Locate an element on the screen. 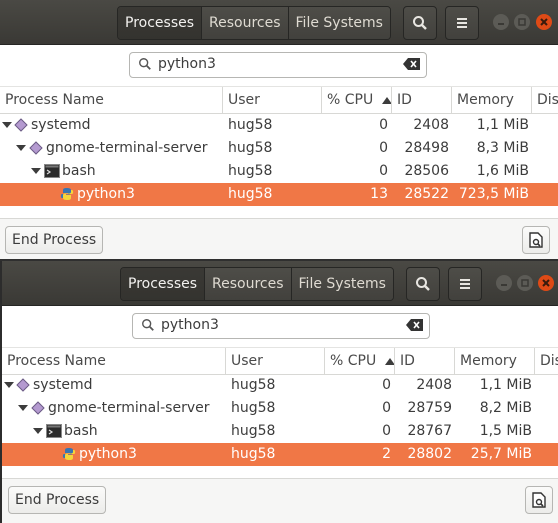 Image resolution: width=558 pixels, height=523 pixels. process-id: 28759 is located at coordinates (429, 408).